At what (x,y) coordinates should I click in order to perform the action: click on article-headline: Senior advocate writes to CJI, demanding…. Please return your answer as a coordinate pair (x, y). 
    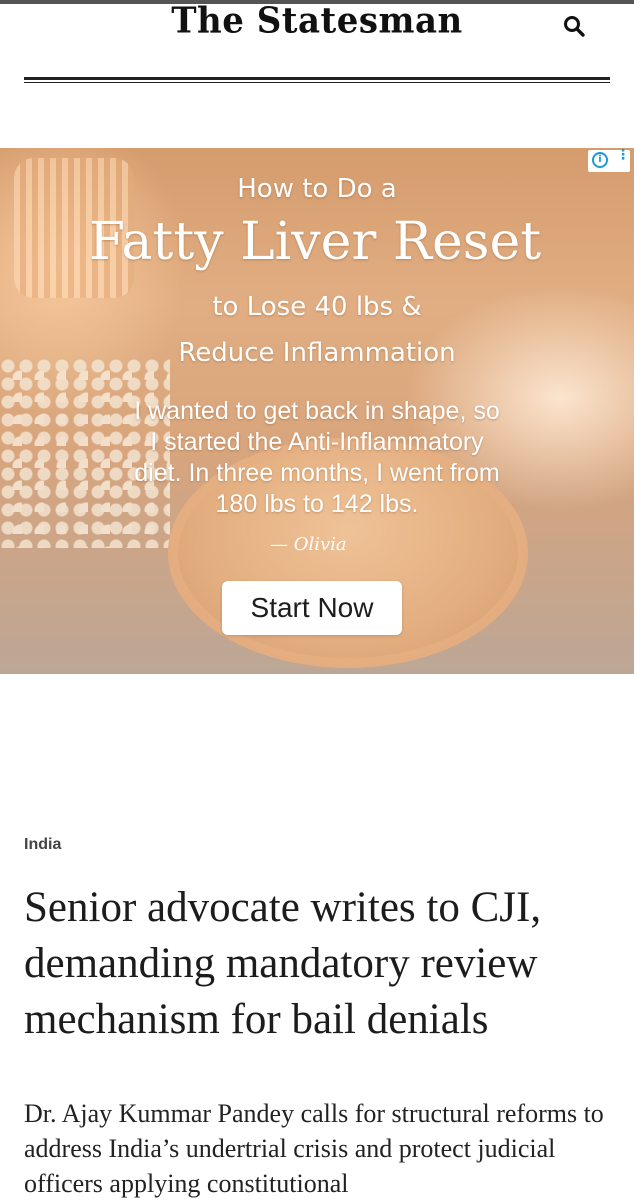
    Looking at the image, I should click on (319, 964).